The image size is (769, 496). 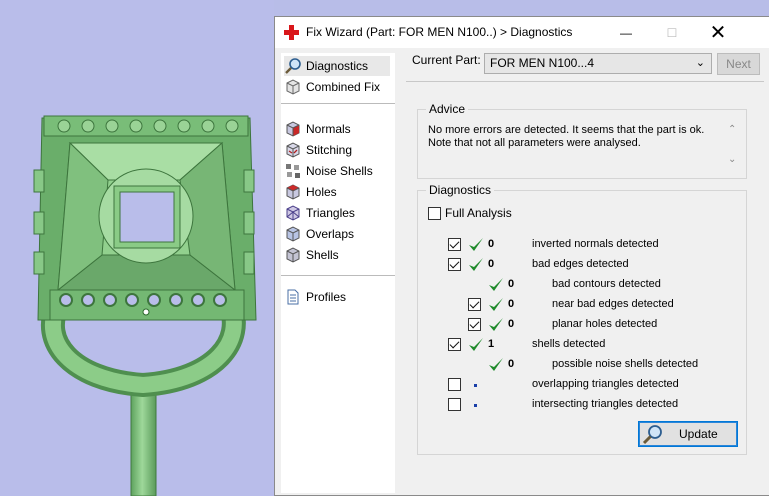 I want to click on diagnostic-row: 1 shells detected, so click(x=583, y=345).